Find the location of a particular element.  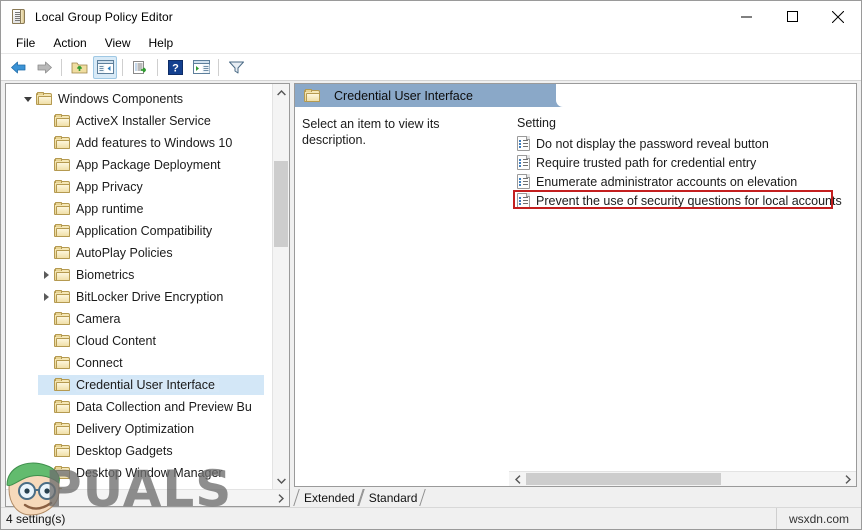

tree-item-camera: Camera is located at coordinates (139, 319).